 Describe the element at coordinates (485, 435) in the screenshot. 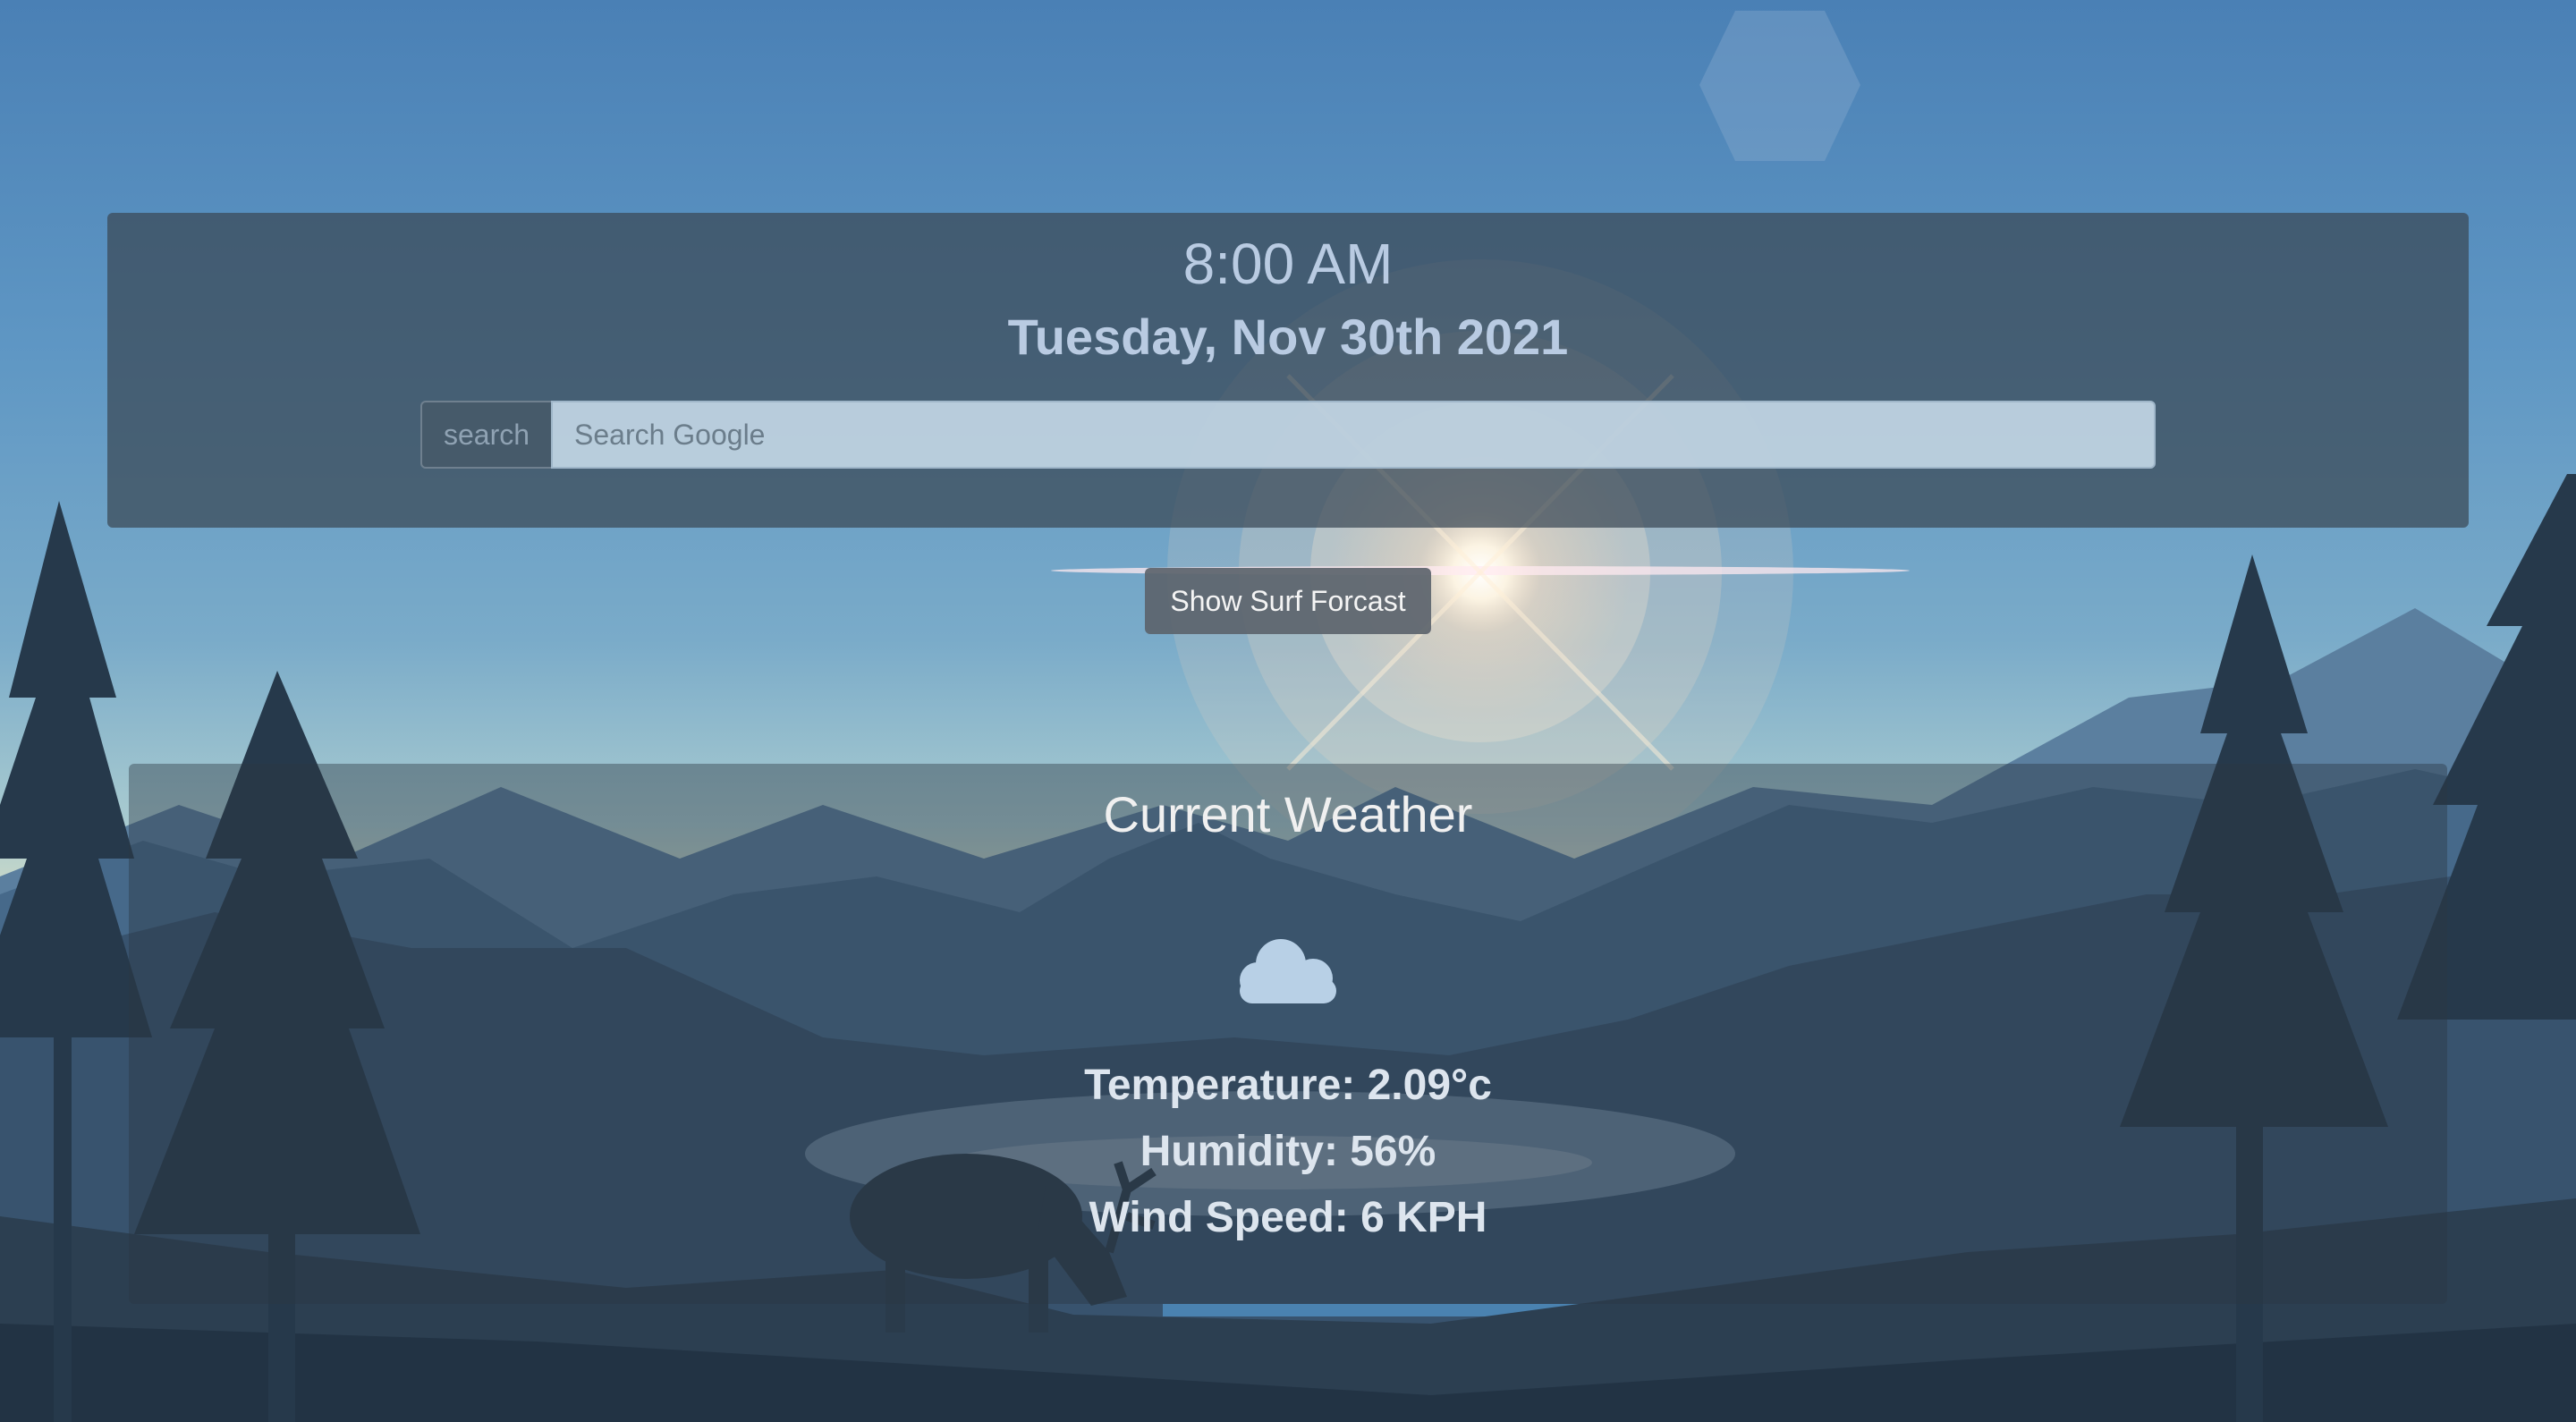

I see `search-label: search` at that location.